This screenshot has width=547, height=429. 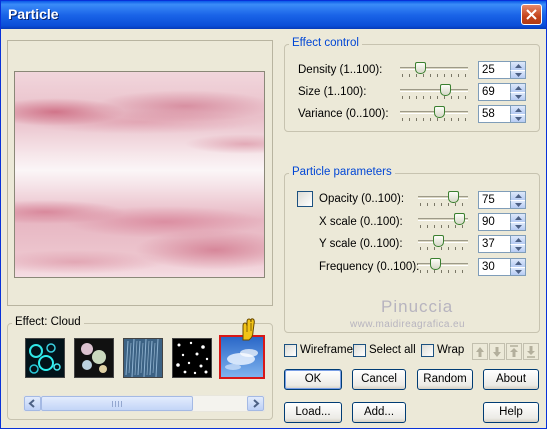 I want to click on chevron-left-icon, so click(x=31, y=403).